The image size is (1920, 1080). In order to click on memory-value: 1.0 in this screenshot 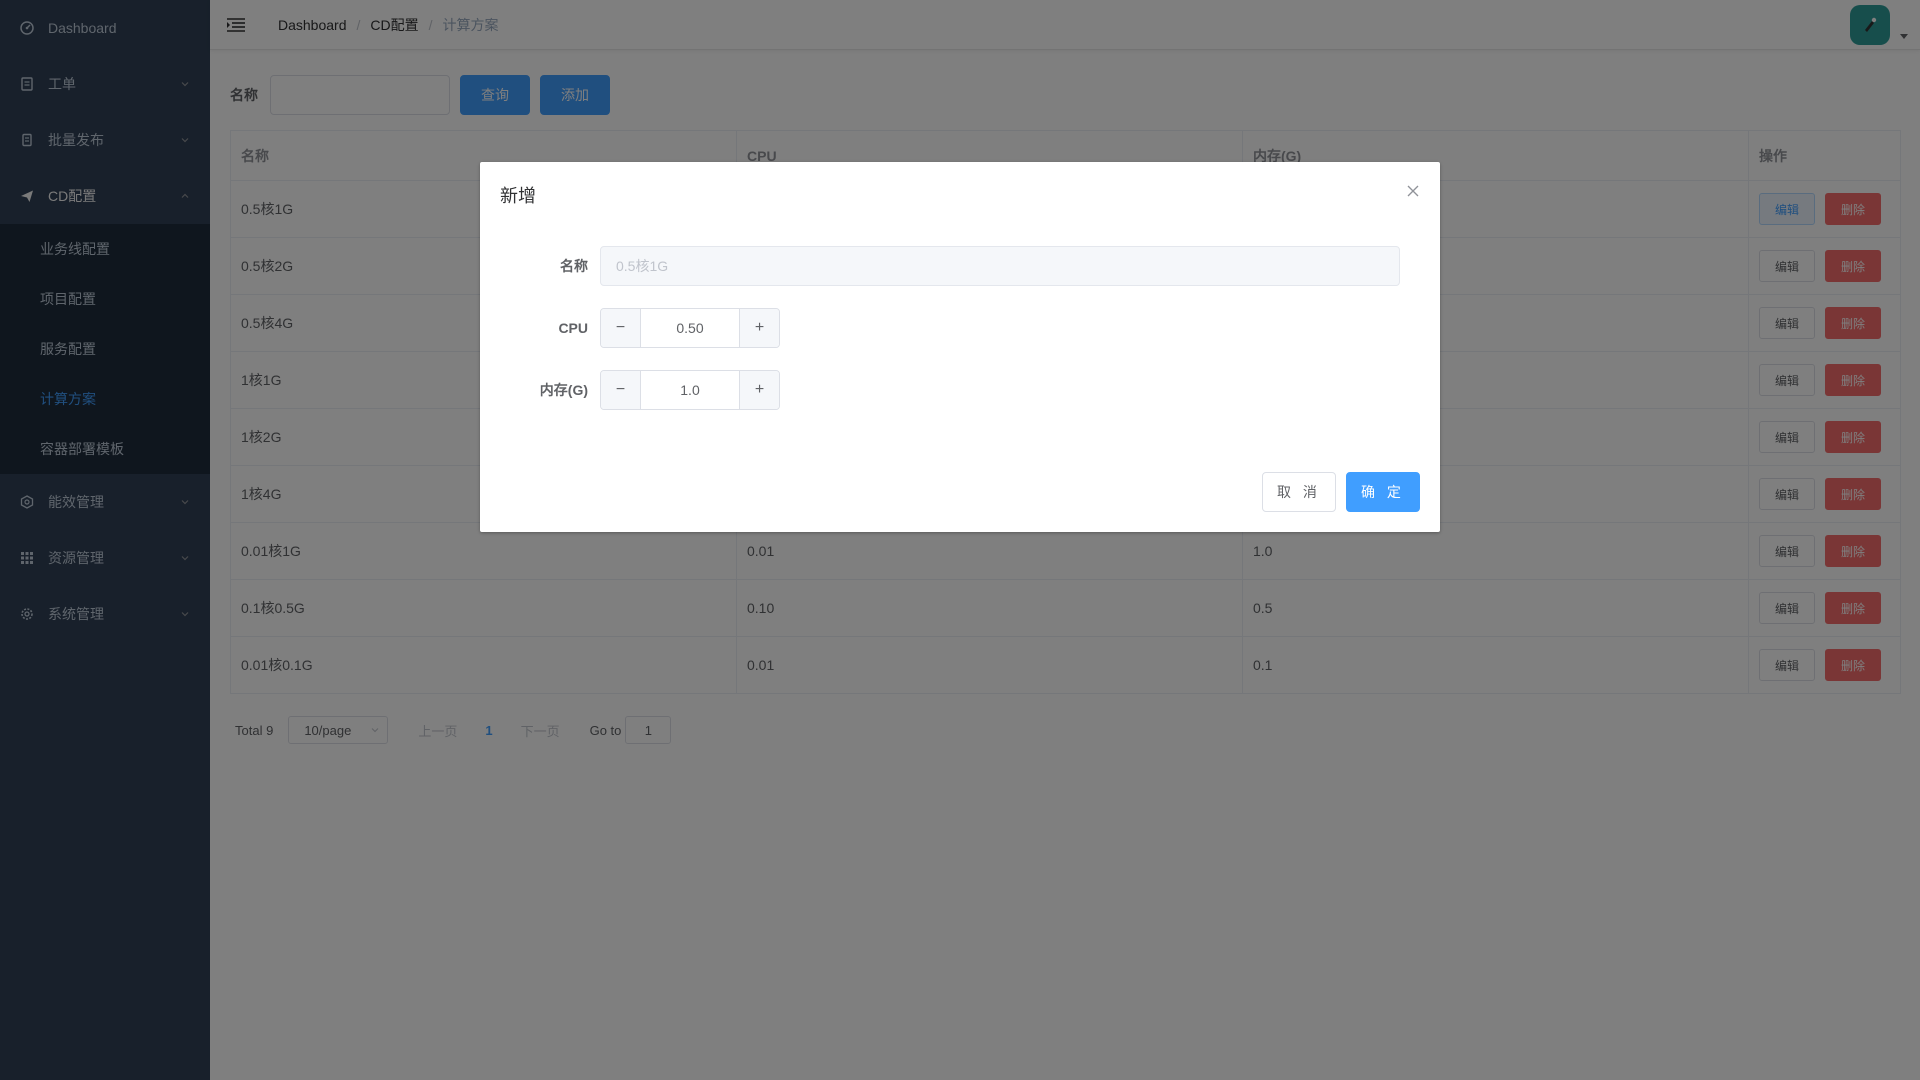, I will do `click(690, 390)`.